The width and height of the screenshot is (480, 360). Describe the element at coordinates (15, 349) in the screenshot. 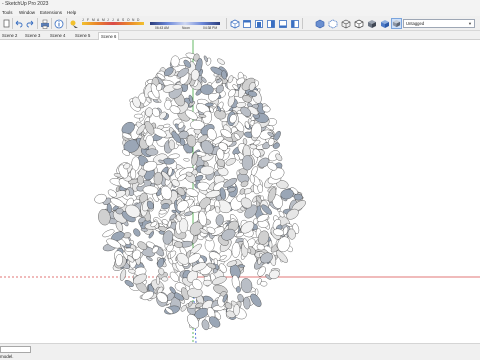

I see `status-icon-panel` at that location.